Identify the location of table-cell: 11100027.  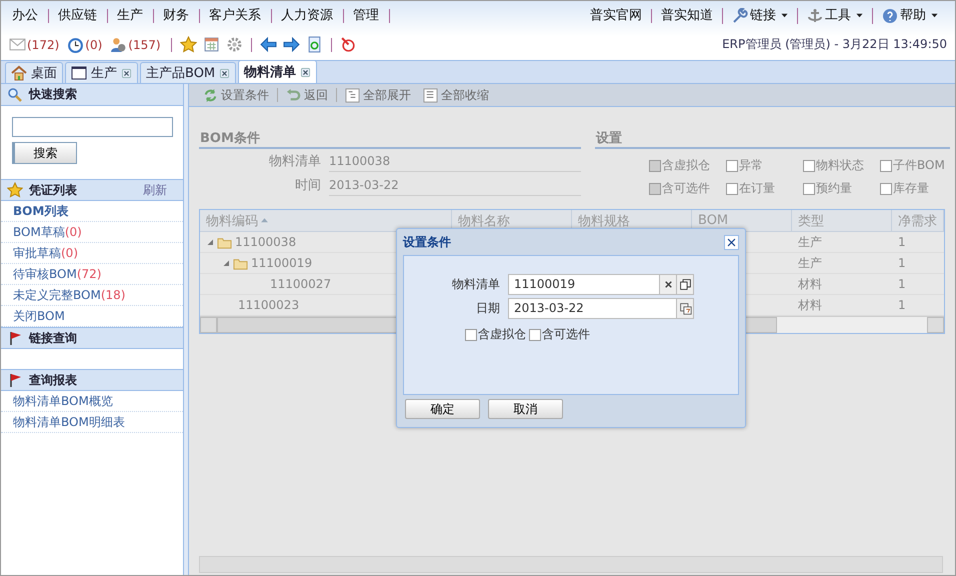
(301, 284).